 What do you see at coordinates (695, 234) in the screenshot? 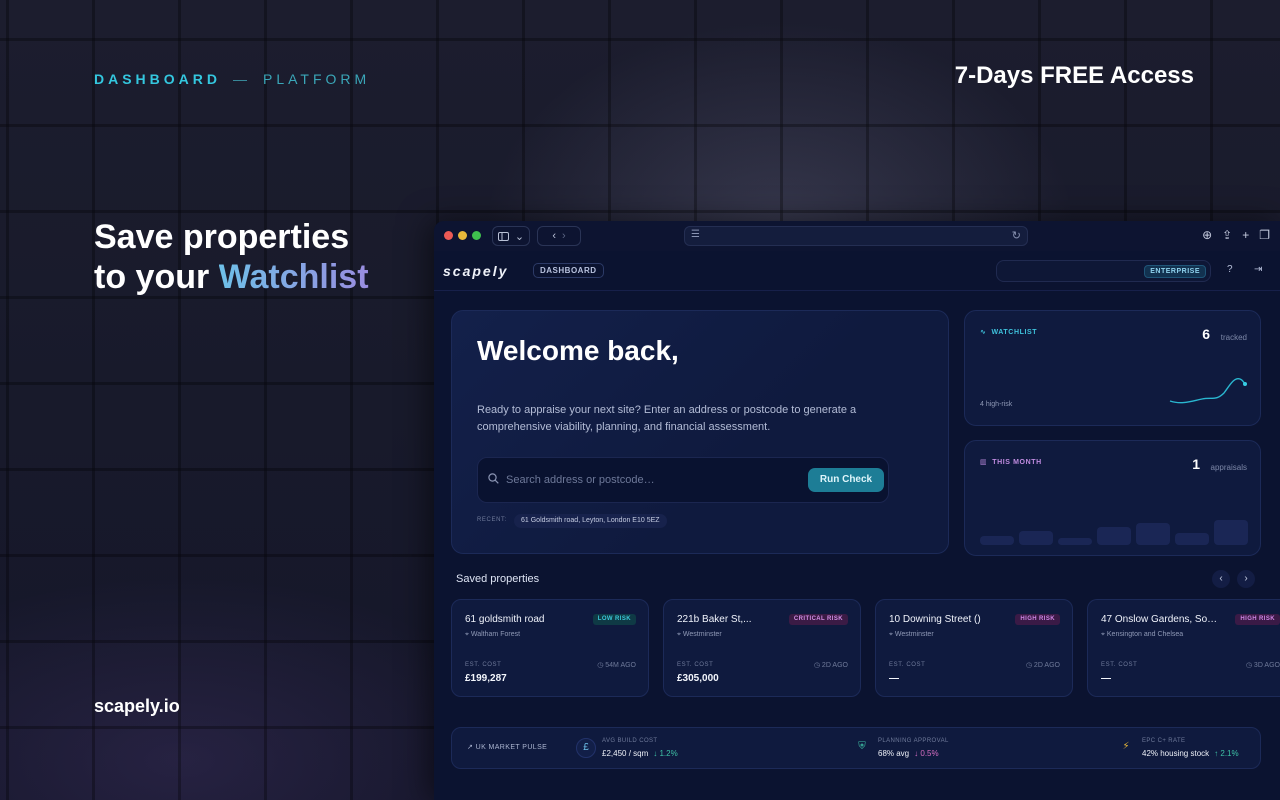
I see `page-settings-icon: ☰` at bounding box center [695, 234].